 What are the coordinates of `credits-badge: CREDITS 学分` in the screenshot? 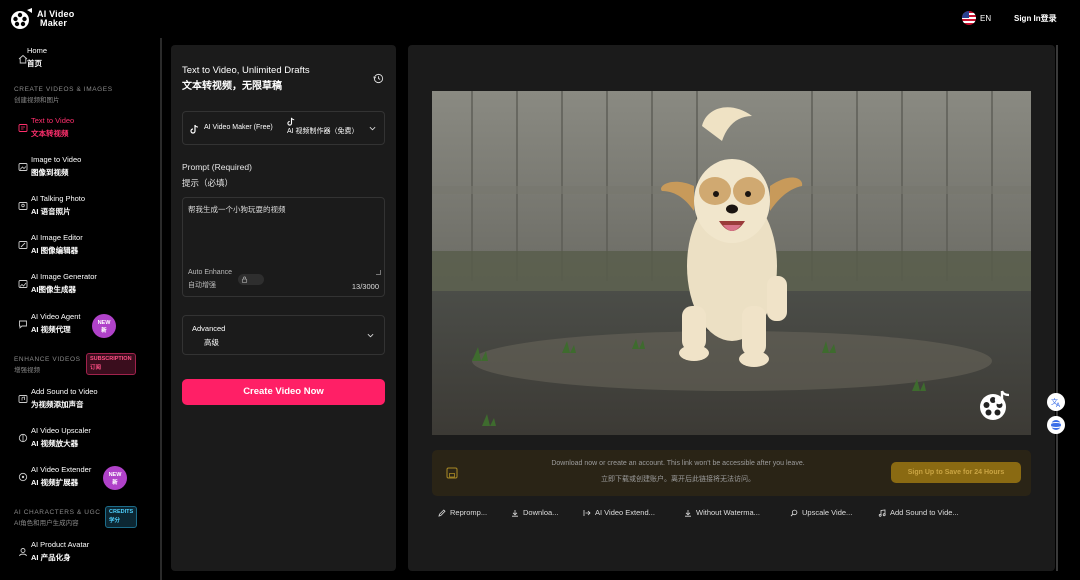 It's located at (121, 517).